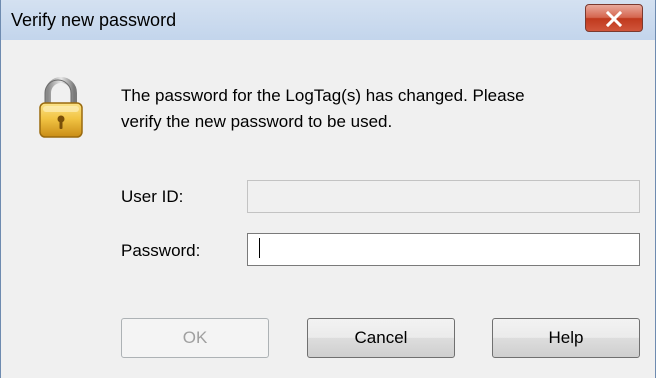  Describe the element at coordinates (61, 107) in the screenshot. I see `padlock-icon` at that location.